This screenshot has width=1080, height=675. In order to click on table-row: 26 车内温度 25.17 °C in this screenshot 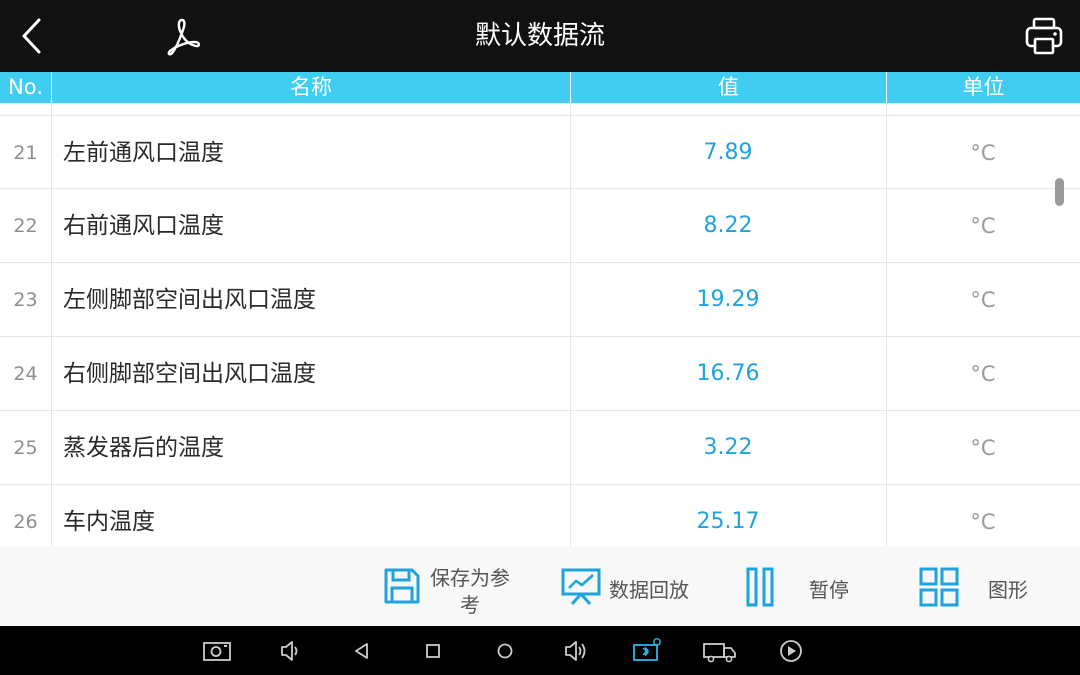, I will do `click(540, 515)`.